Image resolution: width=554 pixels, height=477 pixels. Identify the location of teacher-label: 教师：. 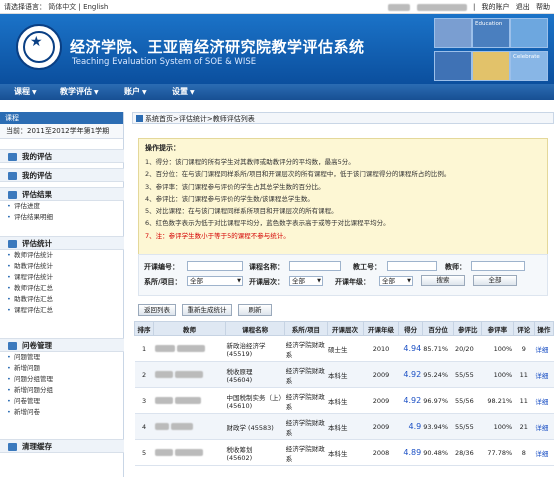
(455, 267).